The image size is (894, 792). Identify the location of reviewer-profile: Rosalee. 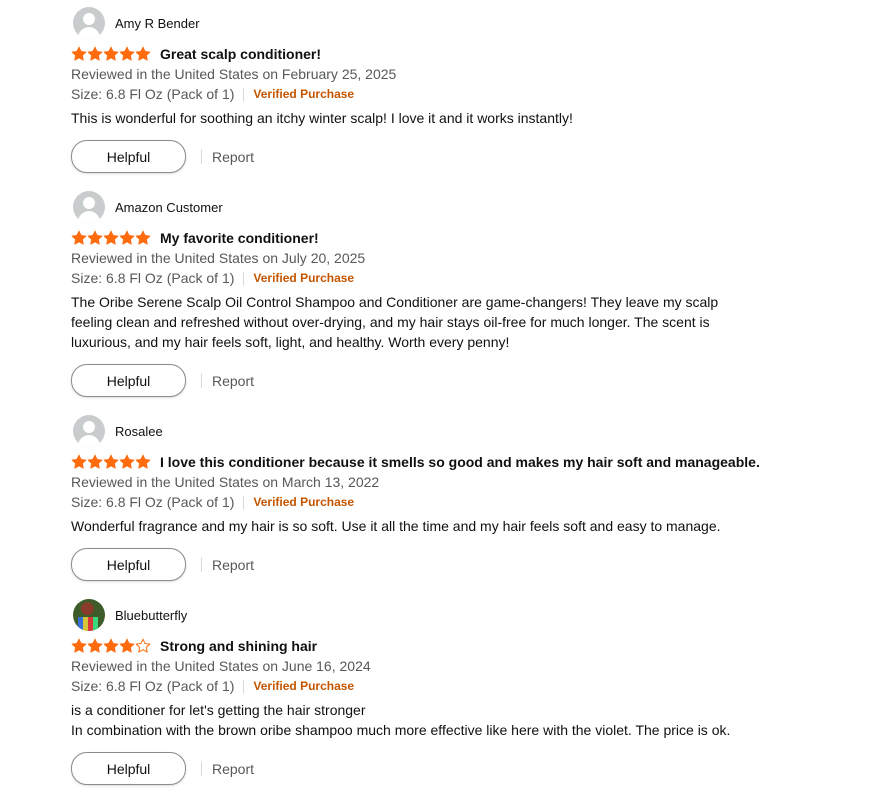
(421, 431).